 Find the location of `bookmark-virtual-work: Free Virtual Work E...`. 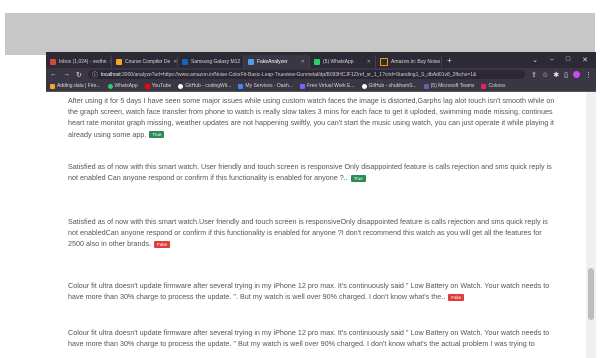

bookmark-virtual-work: Free Virtual Work E... is located at coordinates (327, 86).